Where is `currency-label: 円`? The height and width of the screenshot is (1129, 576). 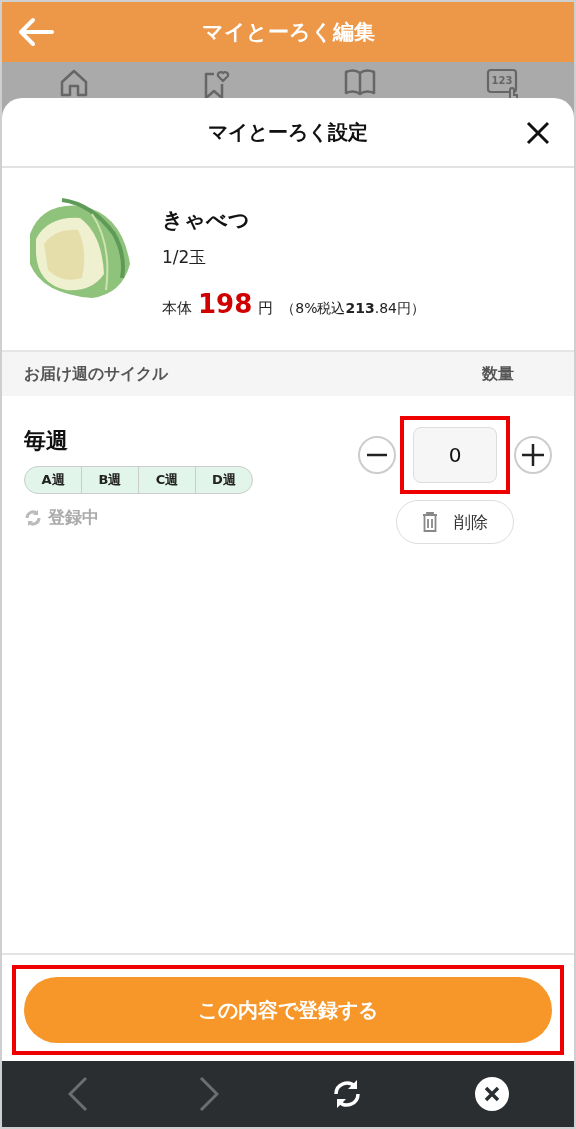 currency-label: 円 is located at coordinates (266, 308).